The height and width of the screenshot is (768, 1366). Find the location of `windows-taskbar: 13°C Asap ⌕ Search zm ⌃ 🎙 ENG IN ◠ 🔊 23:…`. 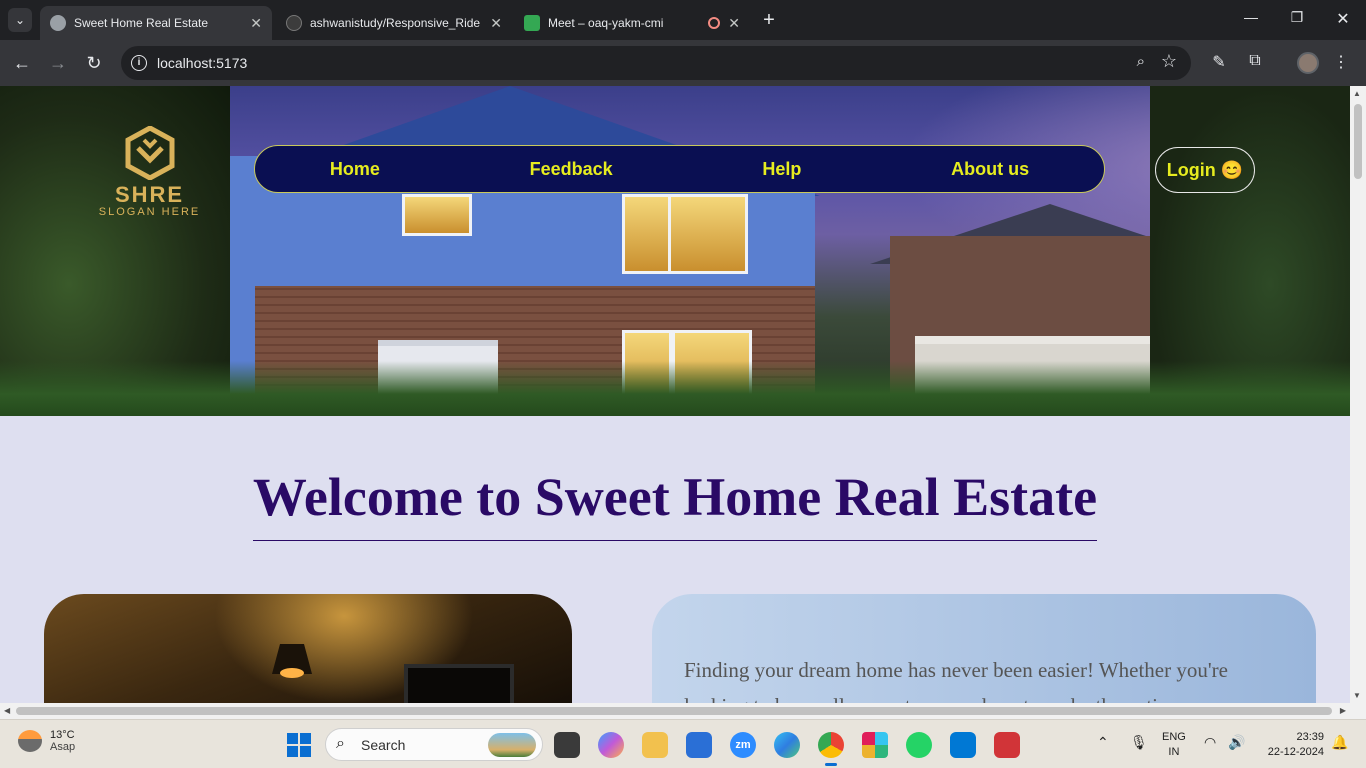

windows-taskbar: 13°C Asap ⌕ Search zm ⌃ 🎙 ENG IN ◠ 🔊 23:… is located at coordinates (683, 743).